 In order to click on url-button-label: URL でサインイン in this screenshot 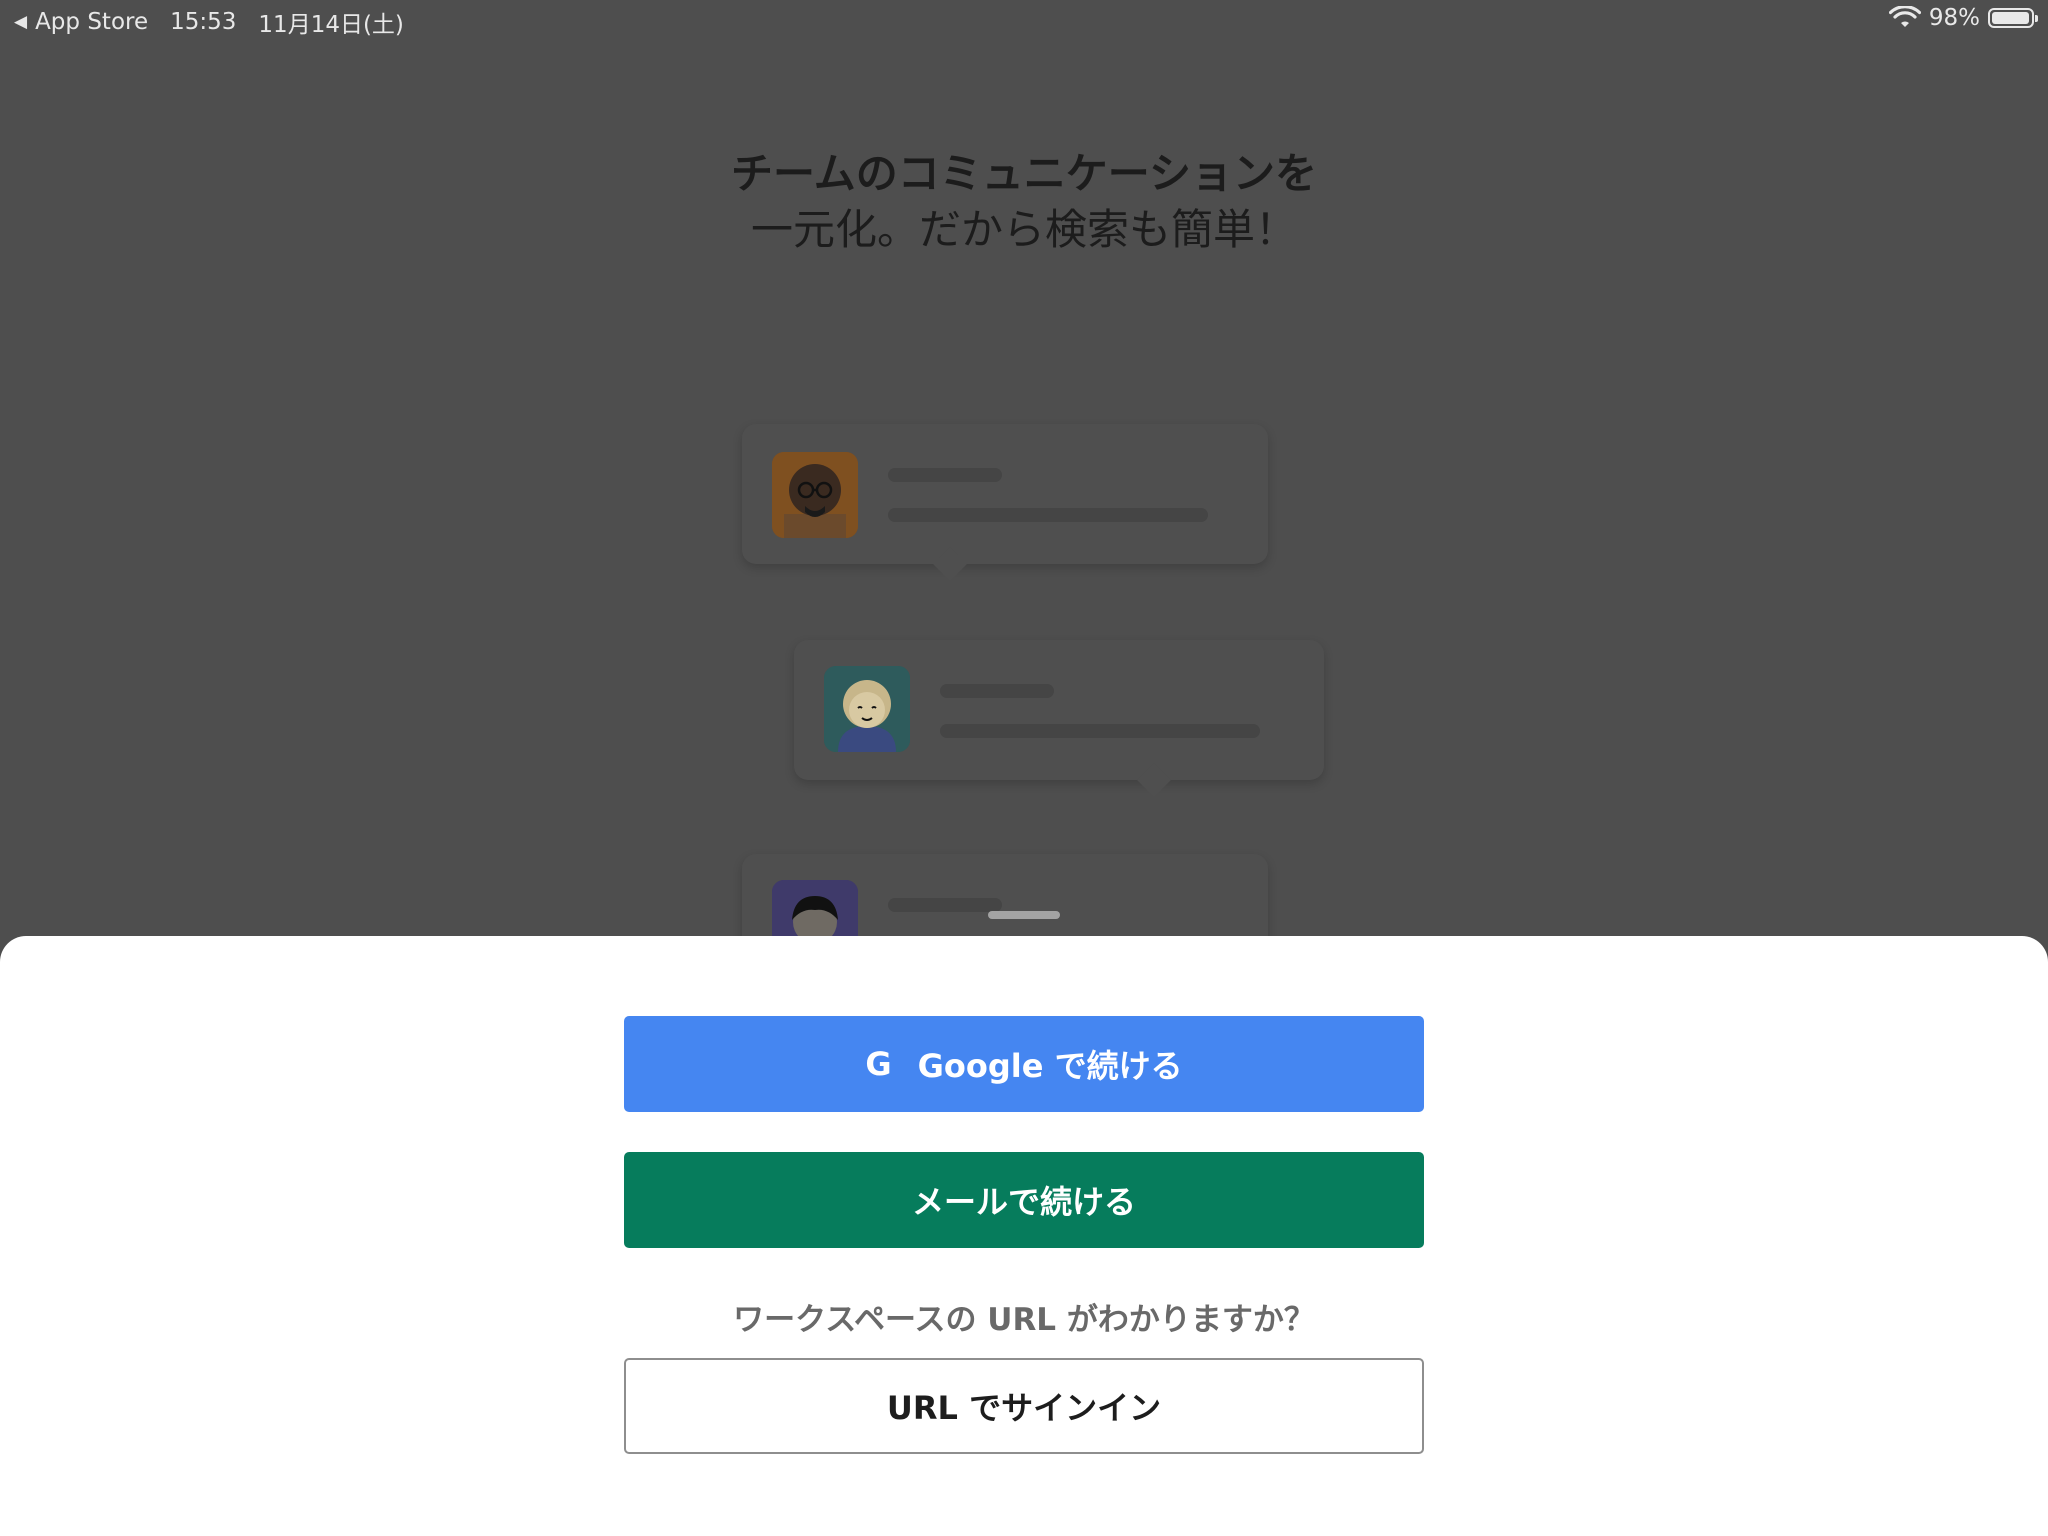, I will do `click(1024, 1408)`.